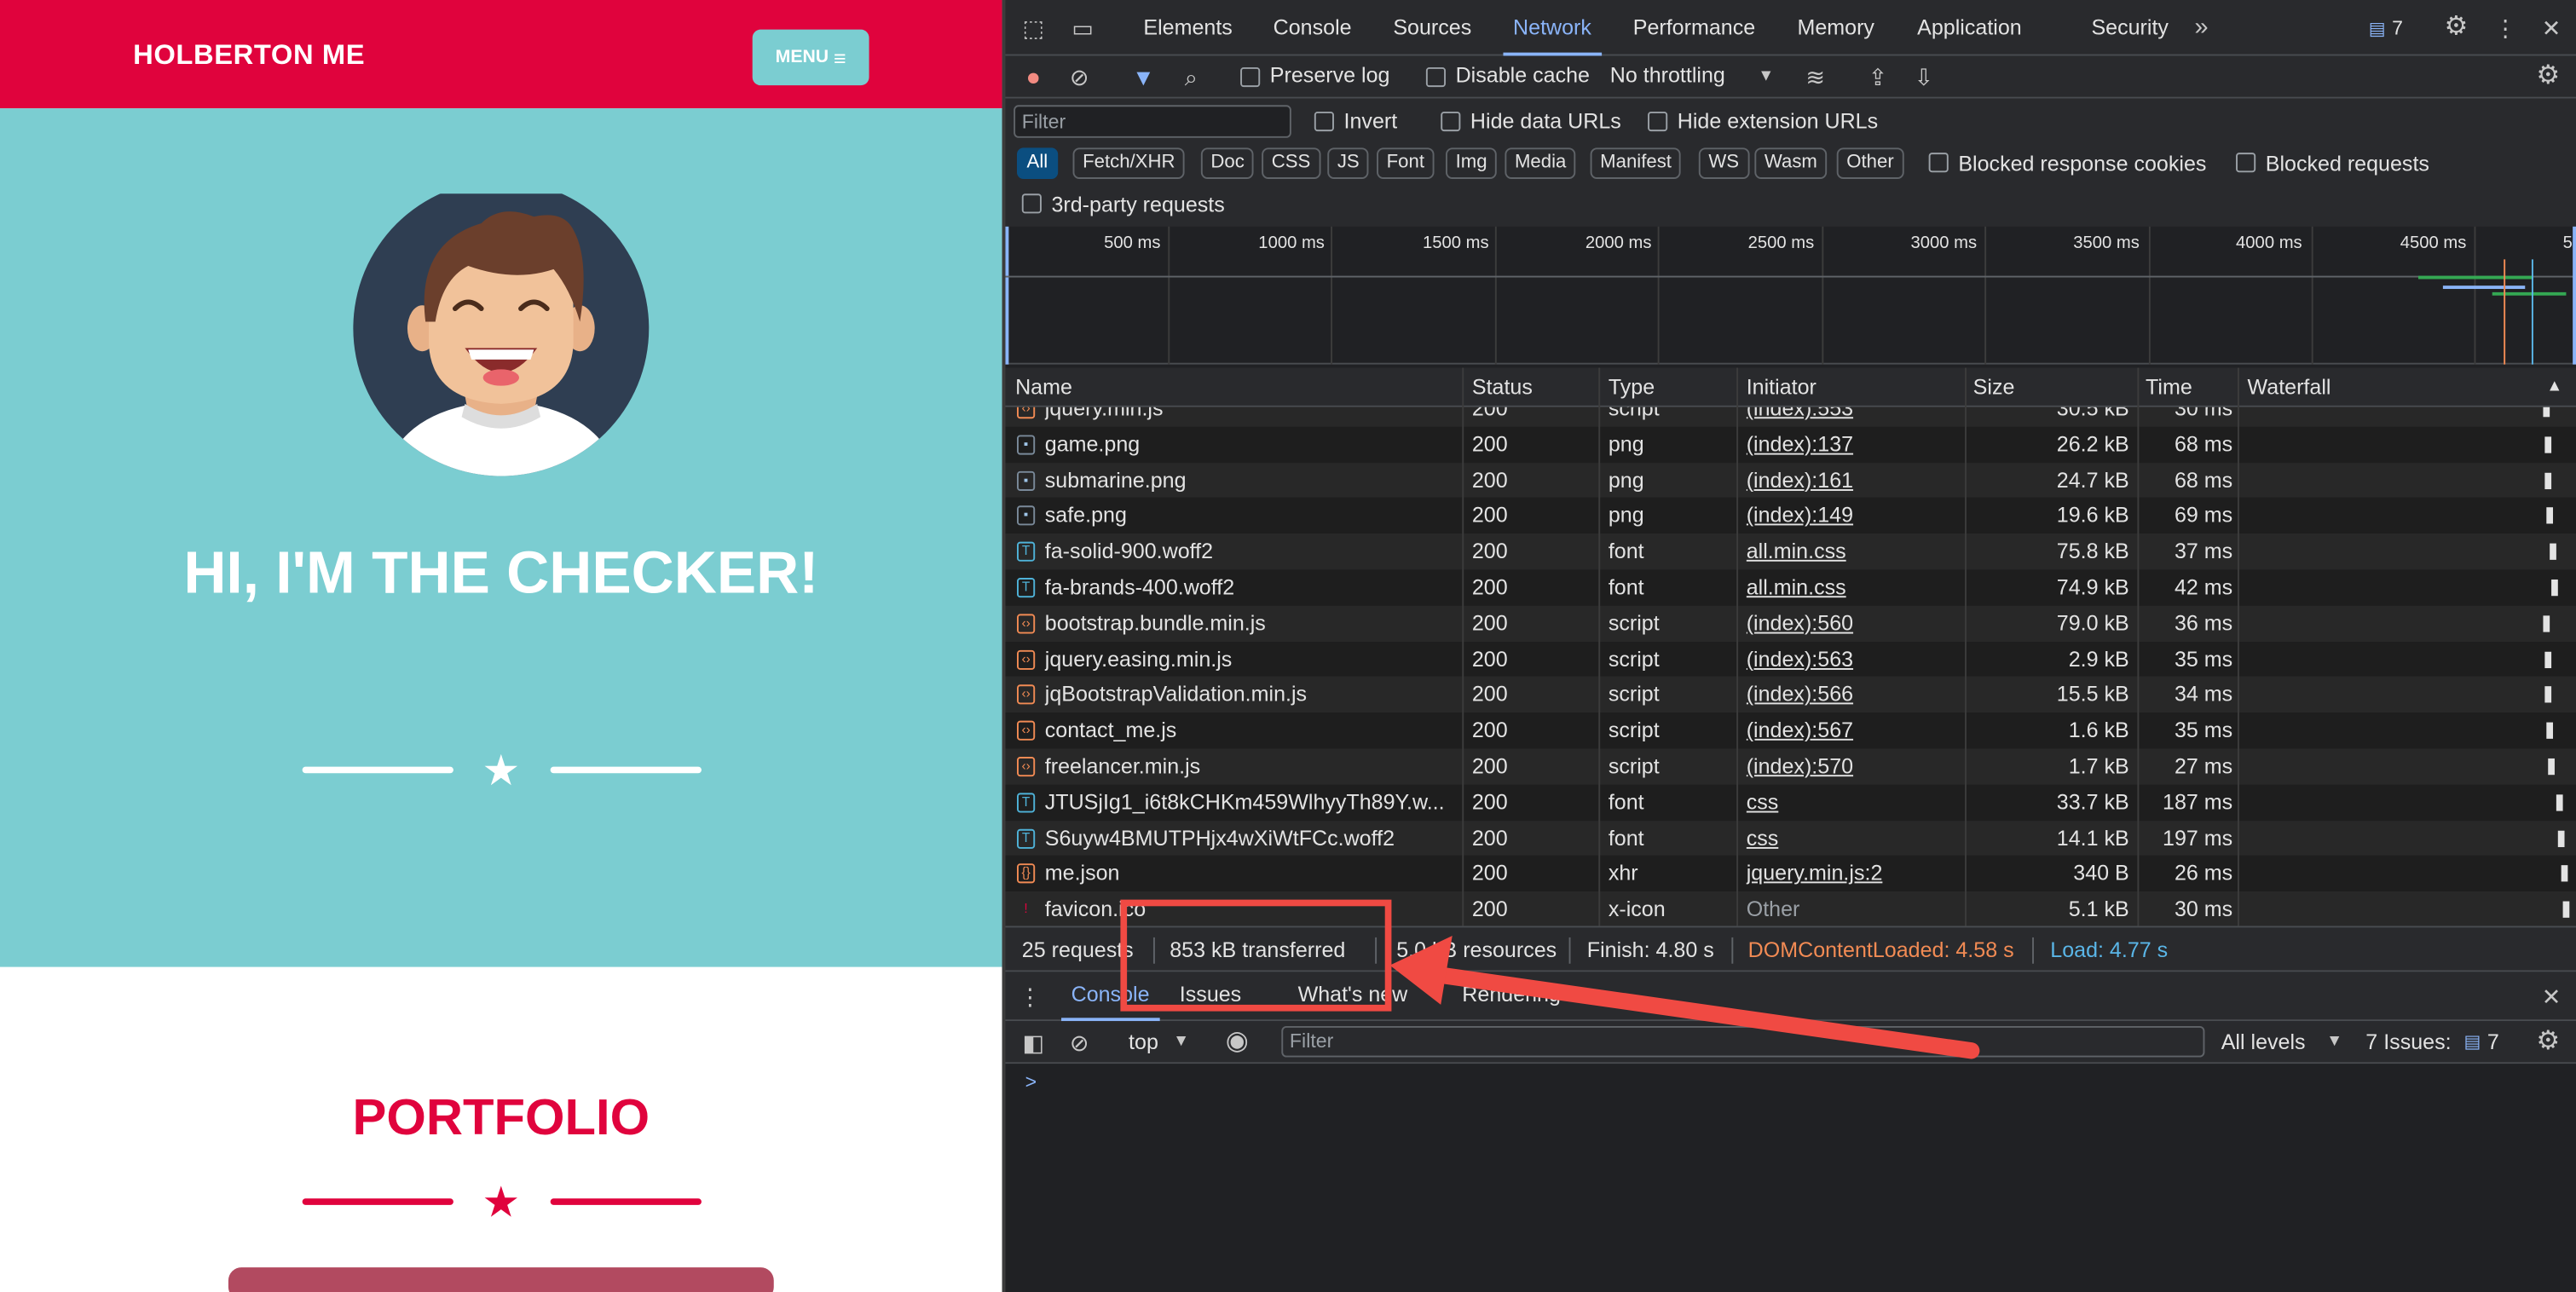 This screenshot has width=2576, height=1292. What do you see at coordinates (1250, 766) in the screenshot?
I see `request-name: freelancer.min.js` at bounding box center [1250, 766].